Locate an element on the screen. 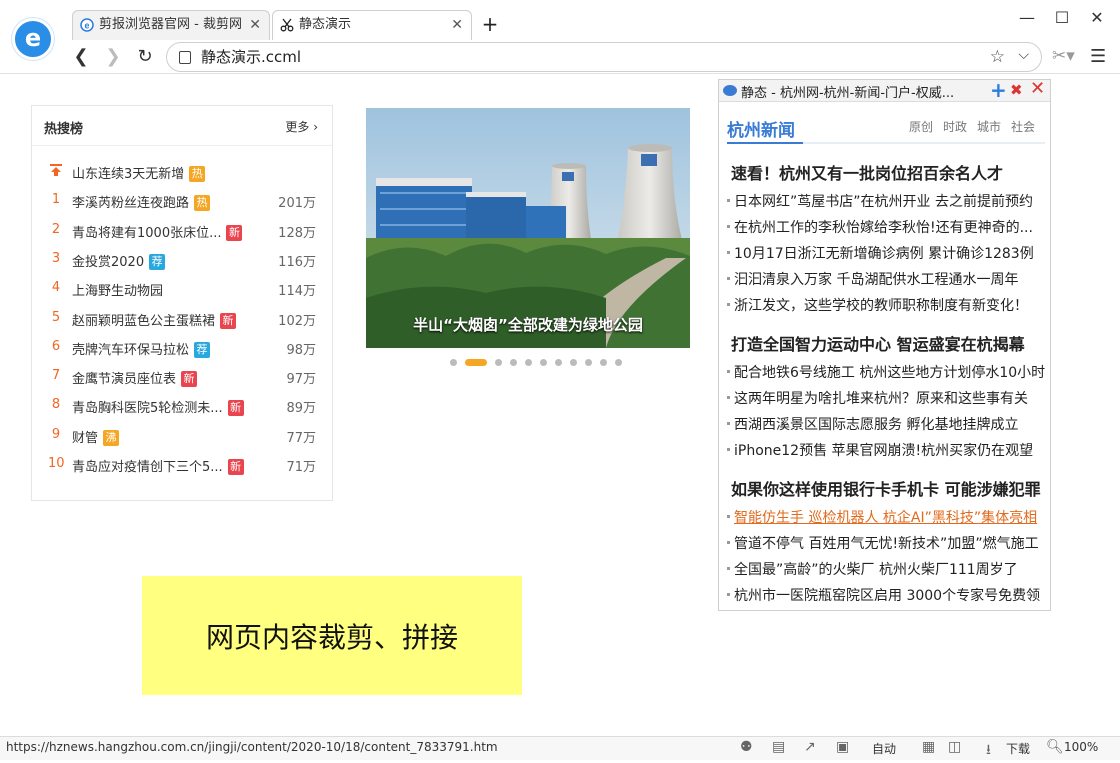 The image size is (1120, 763). news-item: 全国最”高龄”的火柴厂 杭州火柴厂111周岁了 is located at coordinates (886, 569).